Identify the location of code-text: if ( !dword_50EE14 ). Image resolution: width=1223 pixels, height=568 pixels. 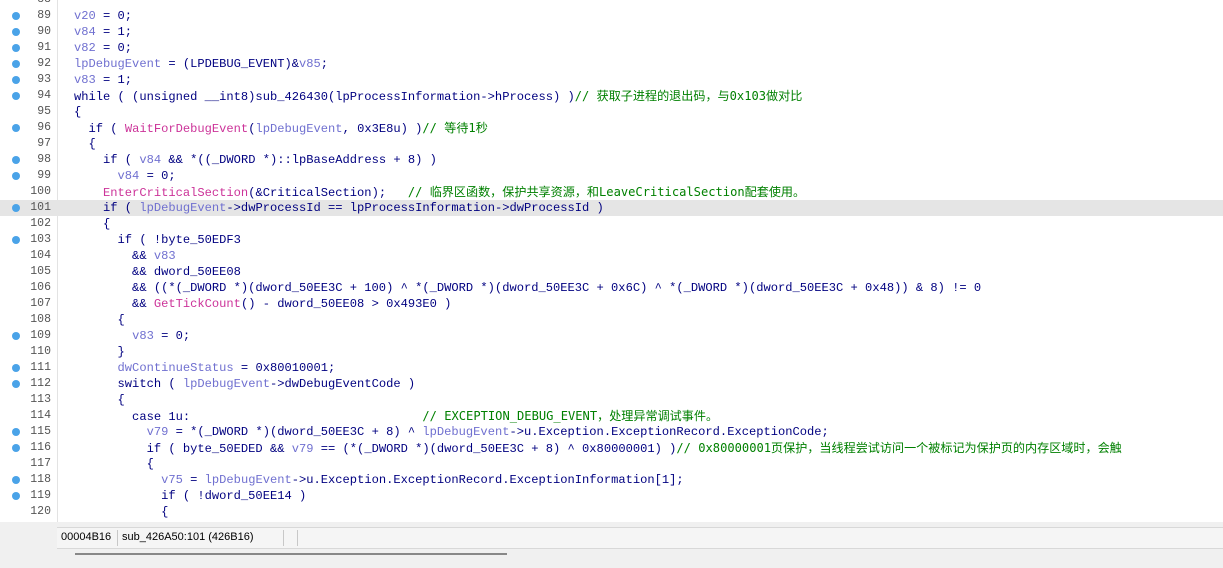
(190, 496).